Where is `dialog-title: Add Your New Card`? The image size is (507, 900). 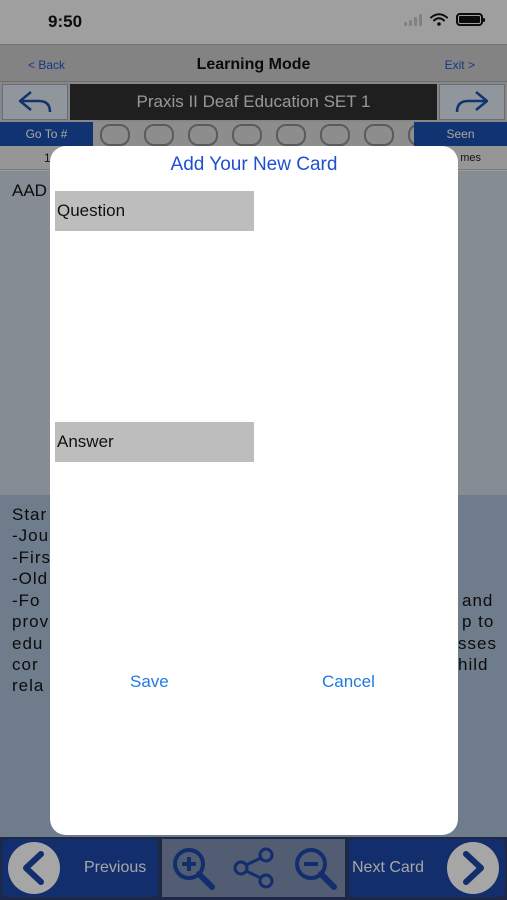
dialog-title: Add Your New Card is located at coordinates (254, 164).